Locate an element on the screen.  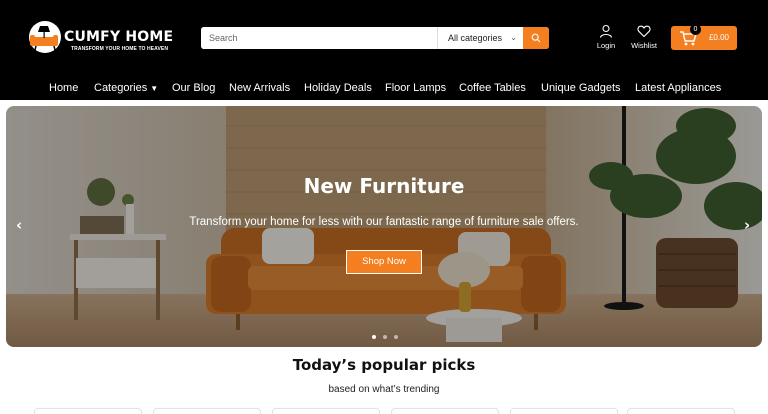
login-label: Login is located at coordinates (606, 45).